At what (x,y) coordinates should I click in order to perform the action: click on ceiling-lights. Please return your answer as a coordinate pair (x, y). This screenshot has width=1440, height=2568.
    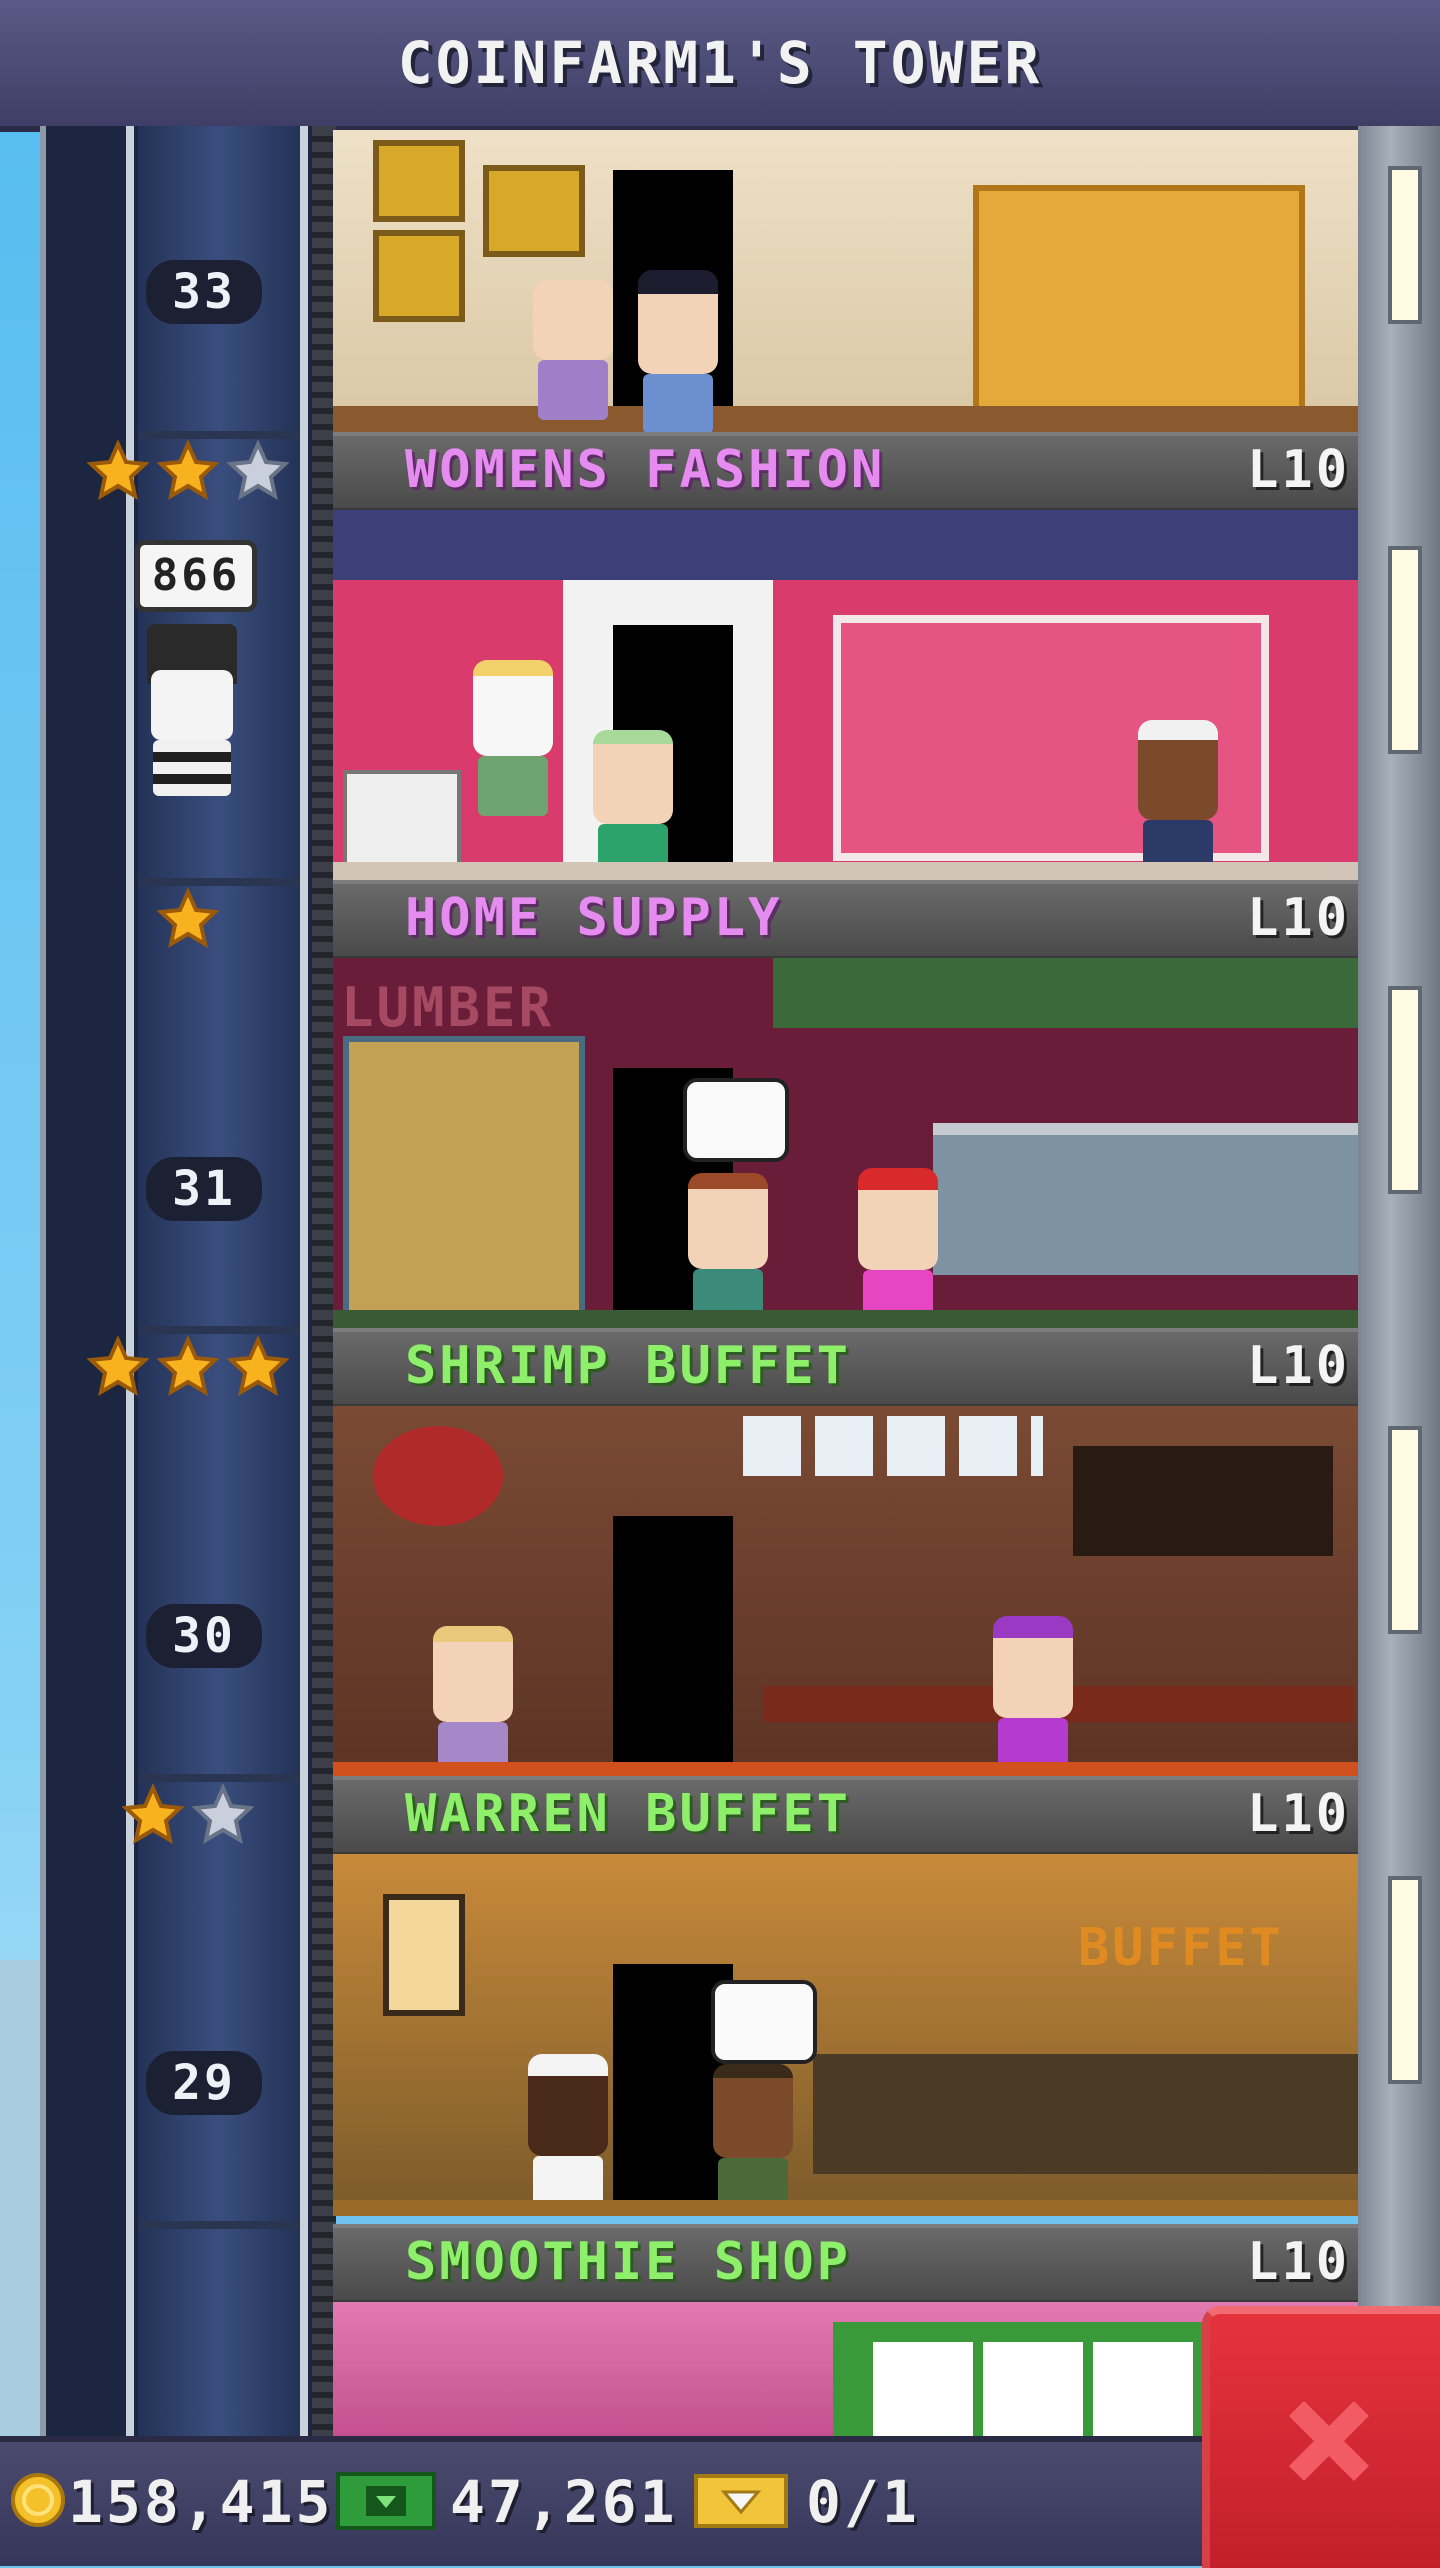
    Looking at the image, I should click on (845, 545).